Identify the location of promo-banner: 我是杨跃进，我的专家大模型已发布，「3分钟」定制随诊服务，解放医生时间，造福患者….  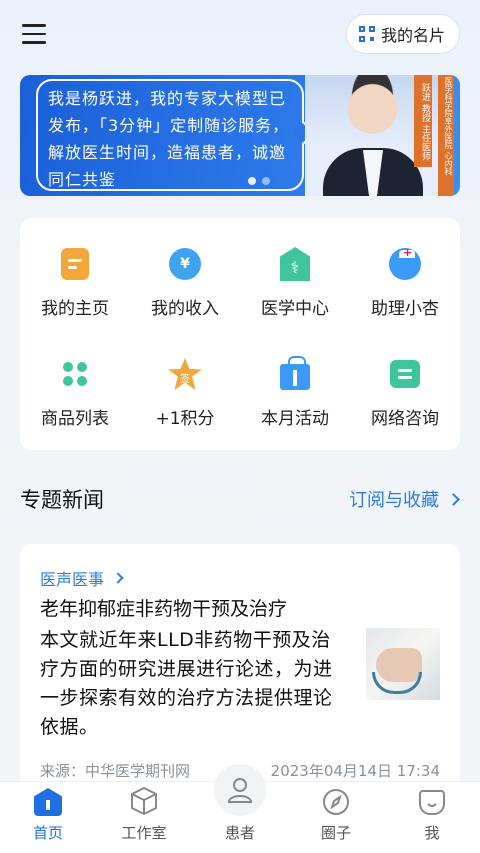
(240, 135).